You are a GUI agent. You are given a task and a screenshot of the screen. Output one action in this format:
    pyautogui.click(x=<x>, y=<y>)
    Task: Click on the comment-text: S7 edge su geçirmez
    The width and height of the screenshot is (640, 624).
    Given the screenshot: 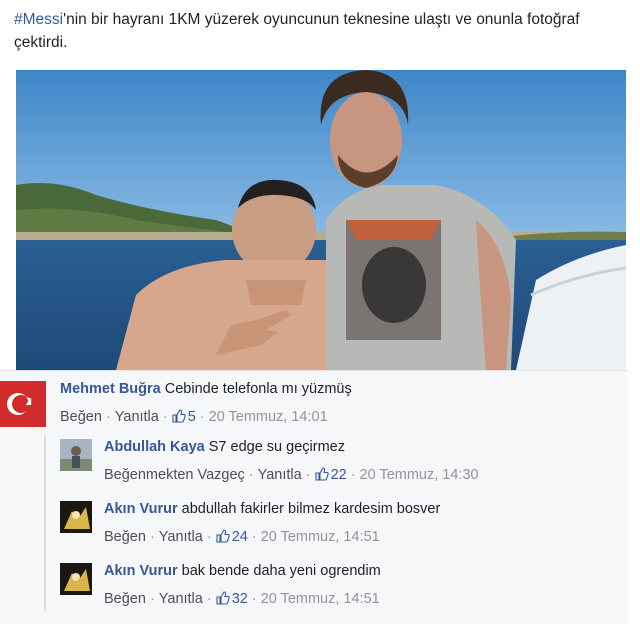 What is the action you would take?
    pyautogui.click(x=276, y=447)
    